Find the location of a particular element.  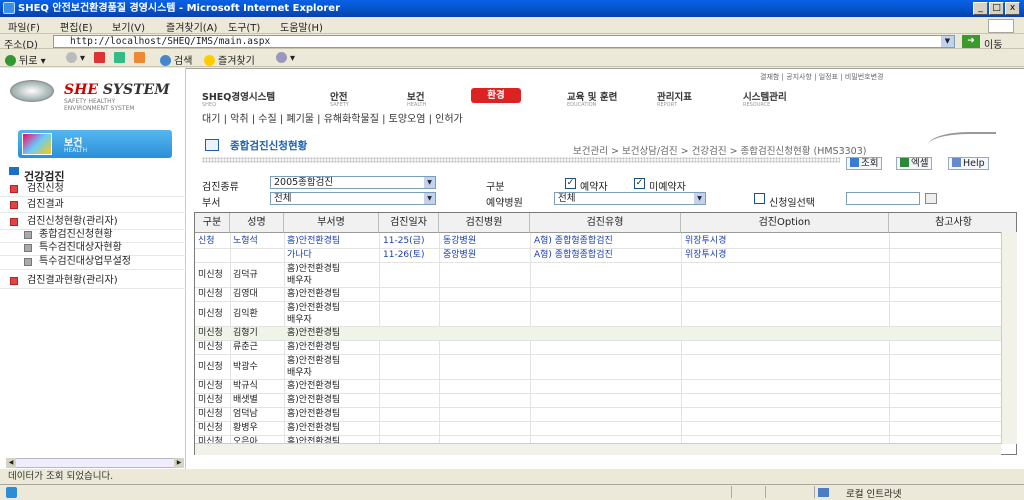

menubar: 파일(F) 편집(E) 보기(V) 즐겨찾기(A) 도구(T) 도움말(H) is located at coordinates (512, 25).